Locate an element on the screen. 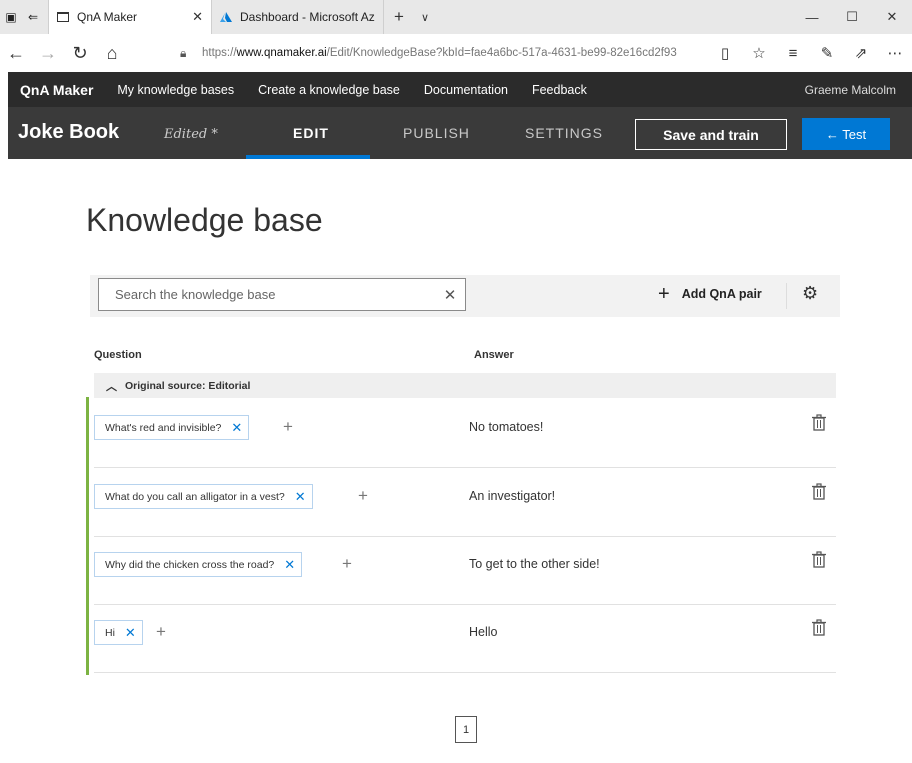 This screenshot has height=763, width=912. question-text: What do you call an alligator in a vest? is located at coordinates (195, 496).